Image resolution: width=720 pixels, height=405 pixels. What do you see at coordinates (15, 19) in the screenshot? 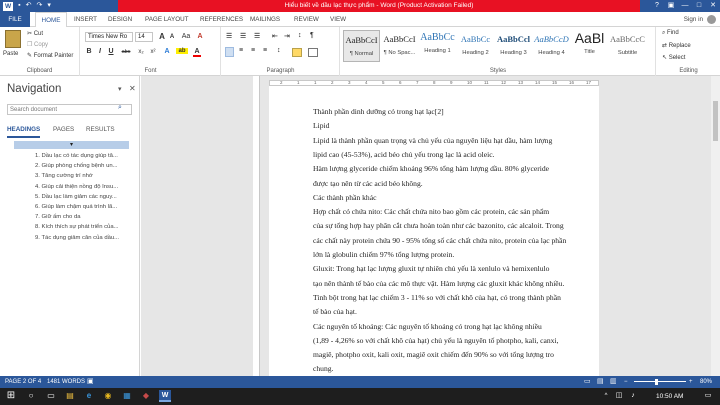
I see `tab-file: FILE` at bounding box center [15, 19].